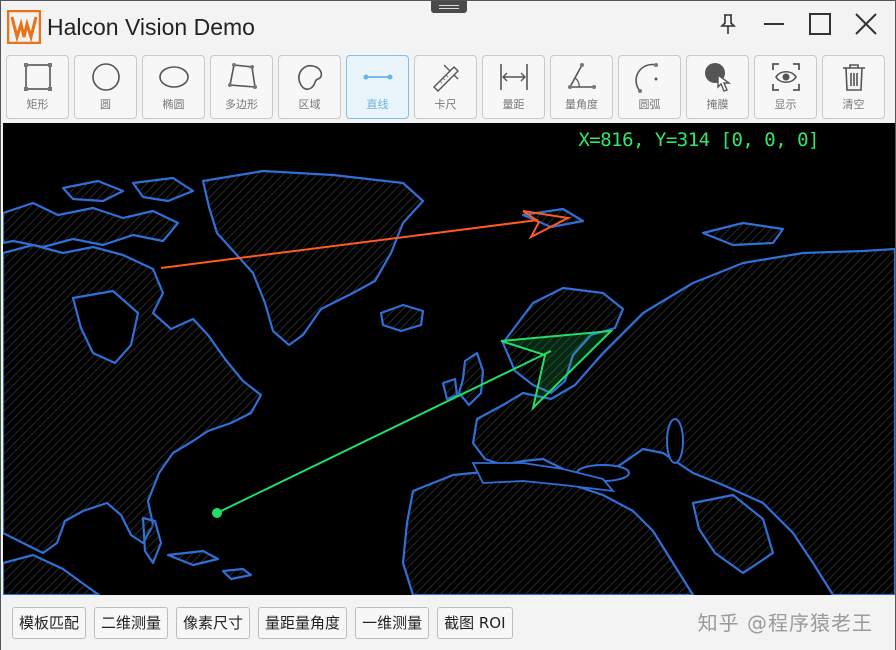 This screenshot has height=650, width=896. I want to click on pixel-size-button: 像素尺寸, so click(213, 622).